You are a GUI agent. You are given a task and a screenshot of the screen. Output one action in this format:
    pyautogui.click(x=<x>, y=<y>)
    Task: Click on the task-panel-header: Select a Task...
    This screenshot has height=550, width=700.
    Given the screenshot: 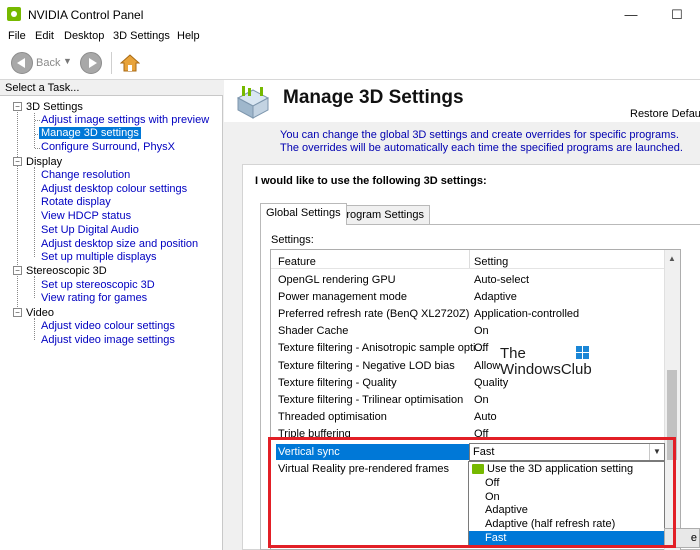 What is the action you would take?
    pyautogui.click(x=111, y=88)
    